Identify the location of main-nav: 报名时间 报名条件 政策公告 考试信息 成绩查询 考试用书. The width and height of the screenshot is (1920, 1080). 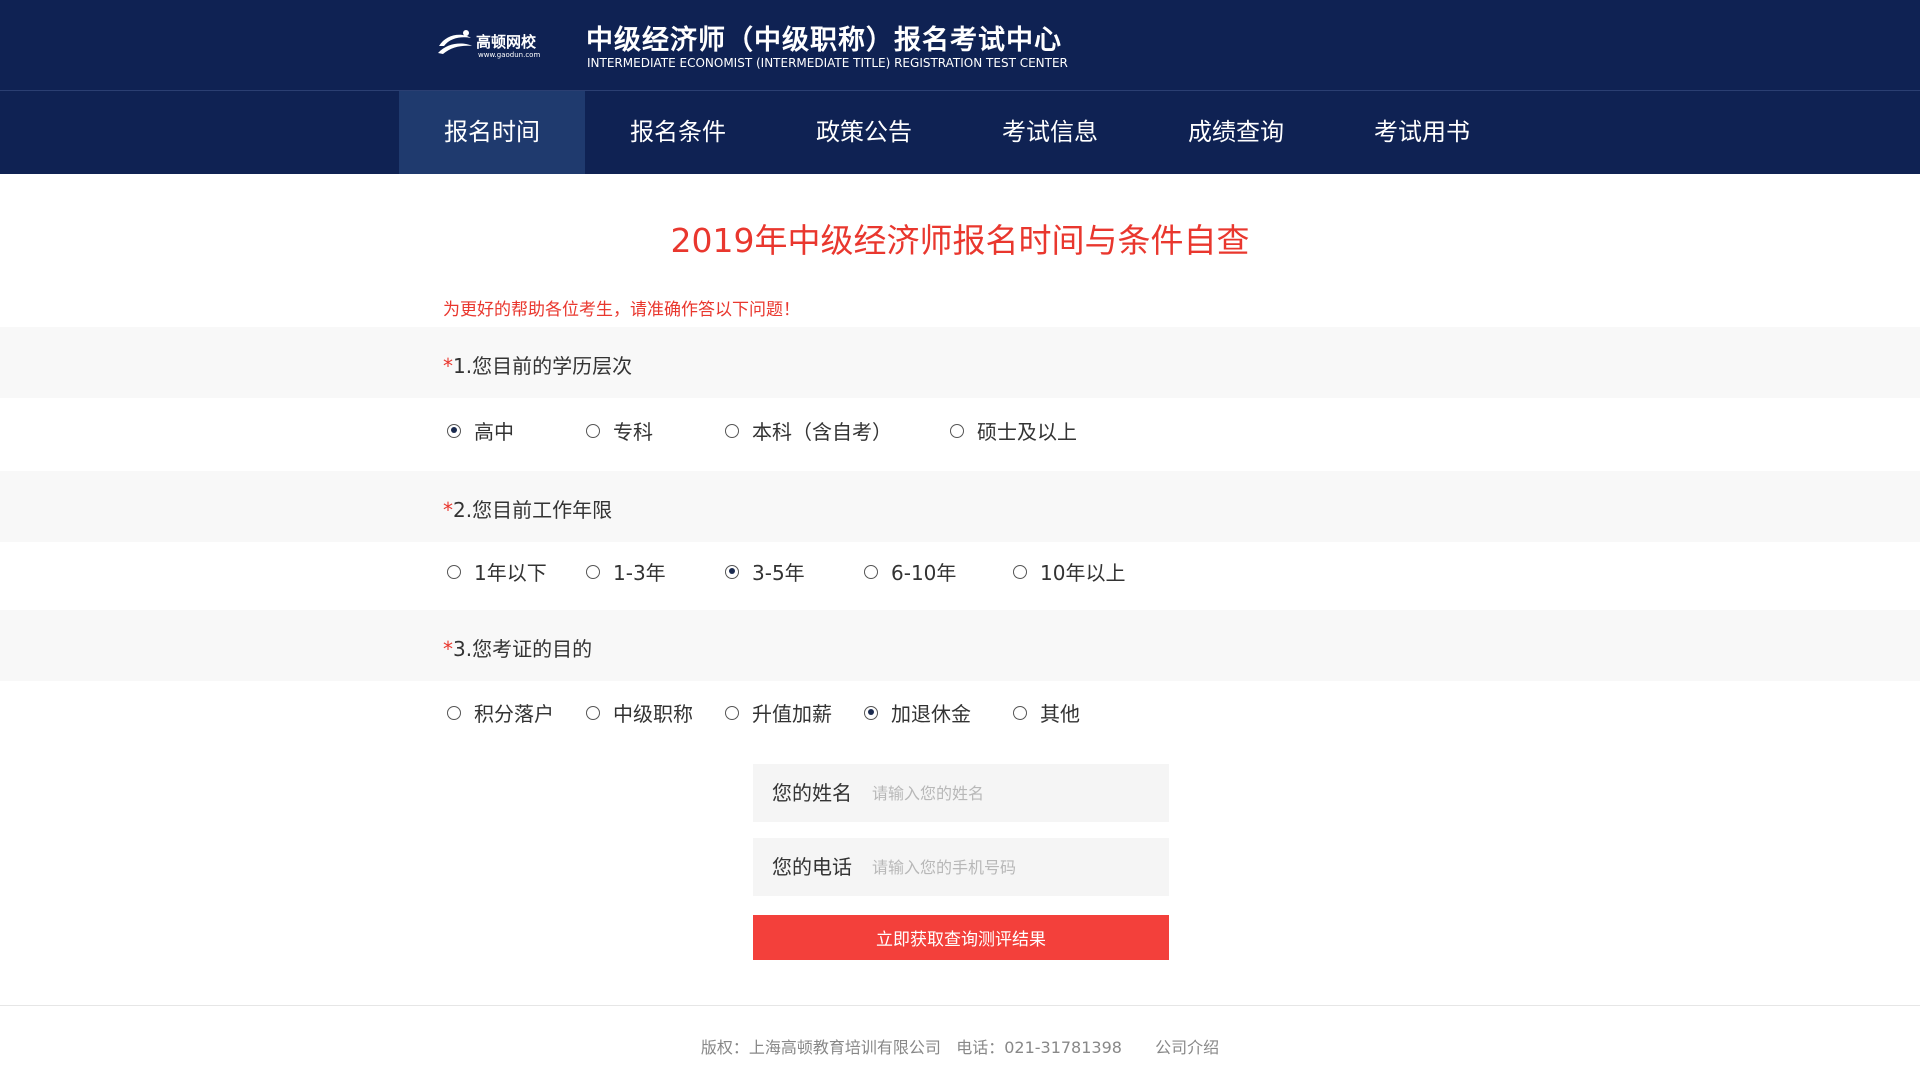
(960, 132).